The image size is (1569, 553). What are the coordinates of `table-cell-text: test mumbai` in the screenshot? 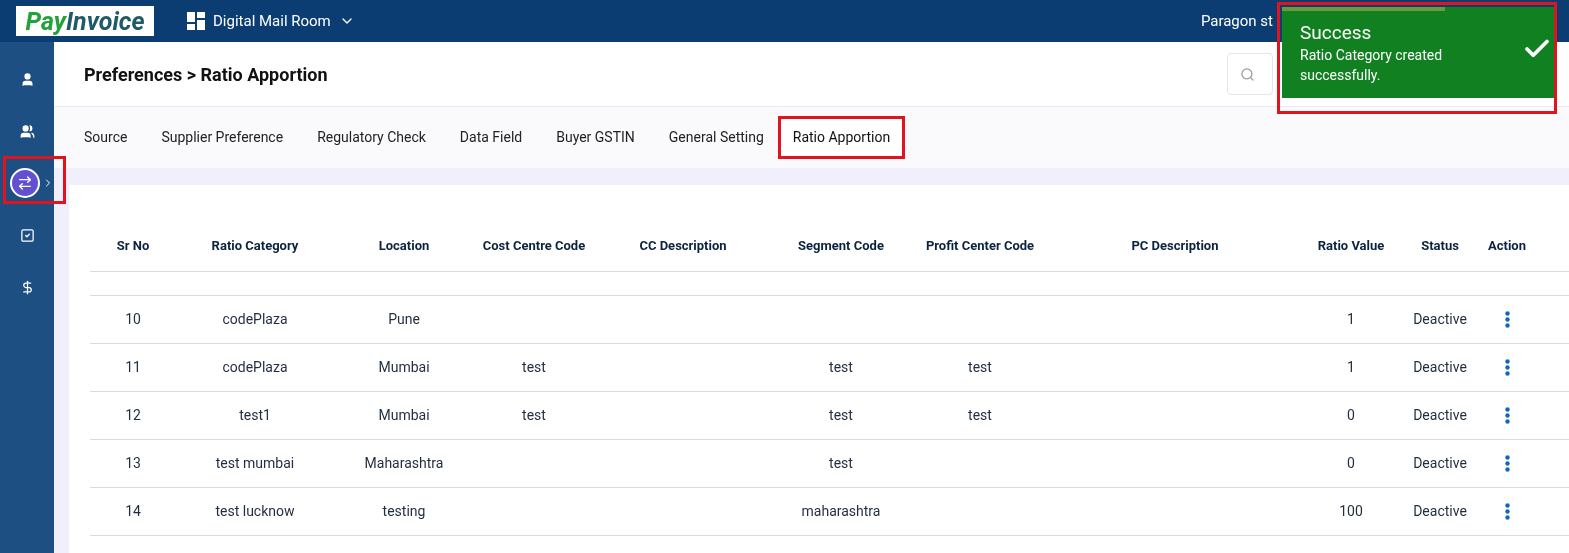 It's located at (255, 463).